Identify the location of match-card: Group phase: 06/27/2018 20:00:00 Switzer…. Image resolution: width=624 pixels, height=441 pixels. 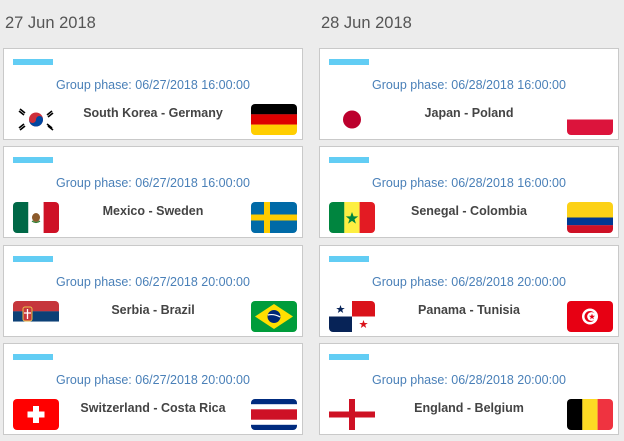
(153, 389).